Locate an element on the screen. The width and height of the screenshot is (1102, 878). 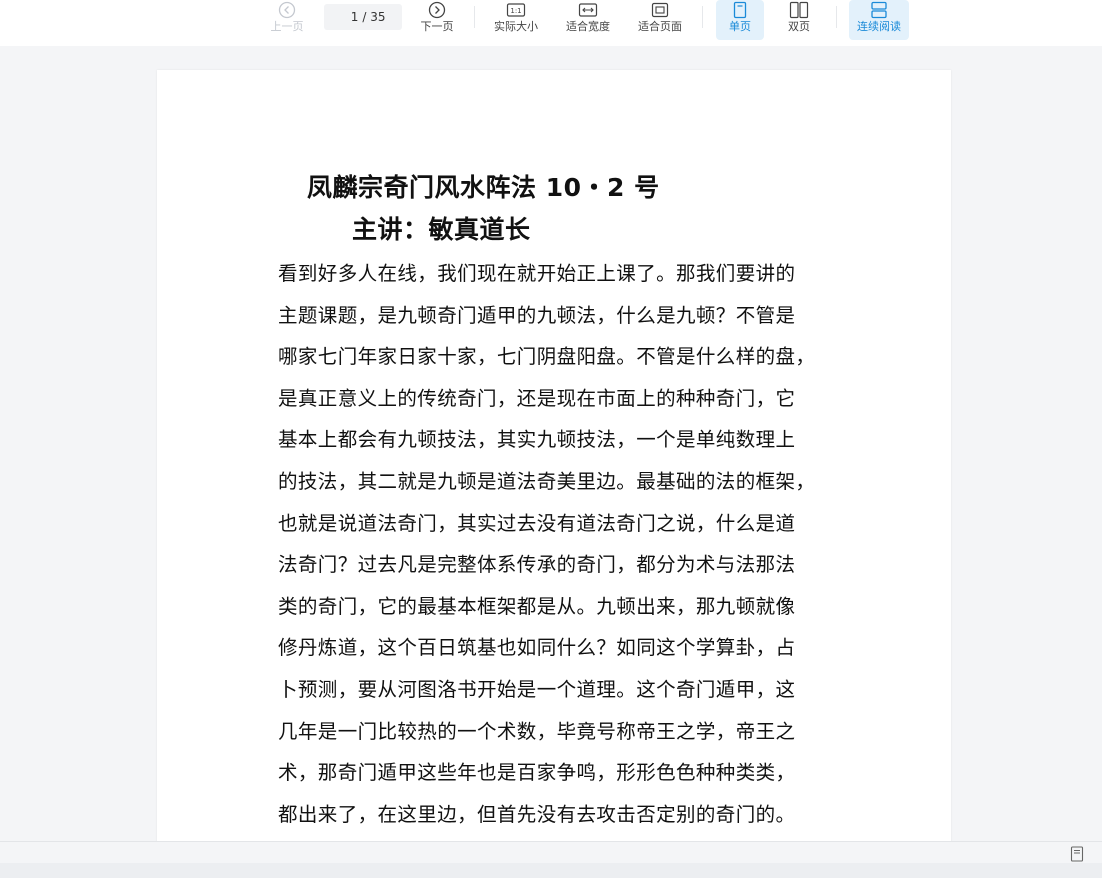
double-page-label: 双页 is located at coordinates (799, 26).